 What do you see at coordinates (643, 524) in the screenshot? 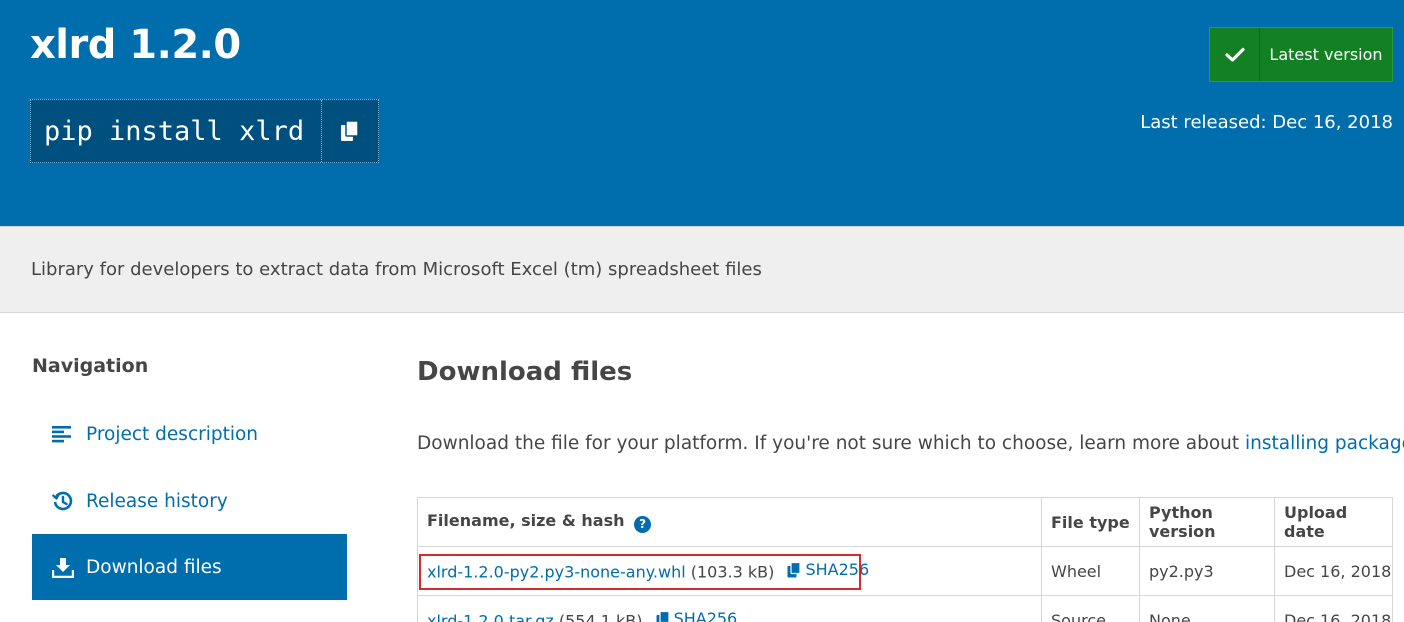
I see `help-icon: ?` at bounding box center [643, 524].